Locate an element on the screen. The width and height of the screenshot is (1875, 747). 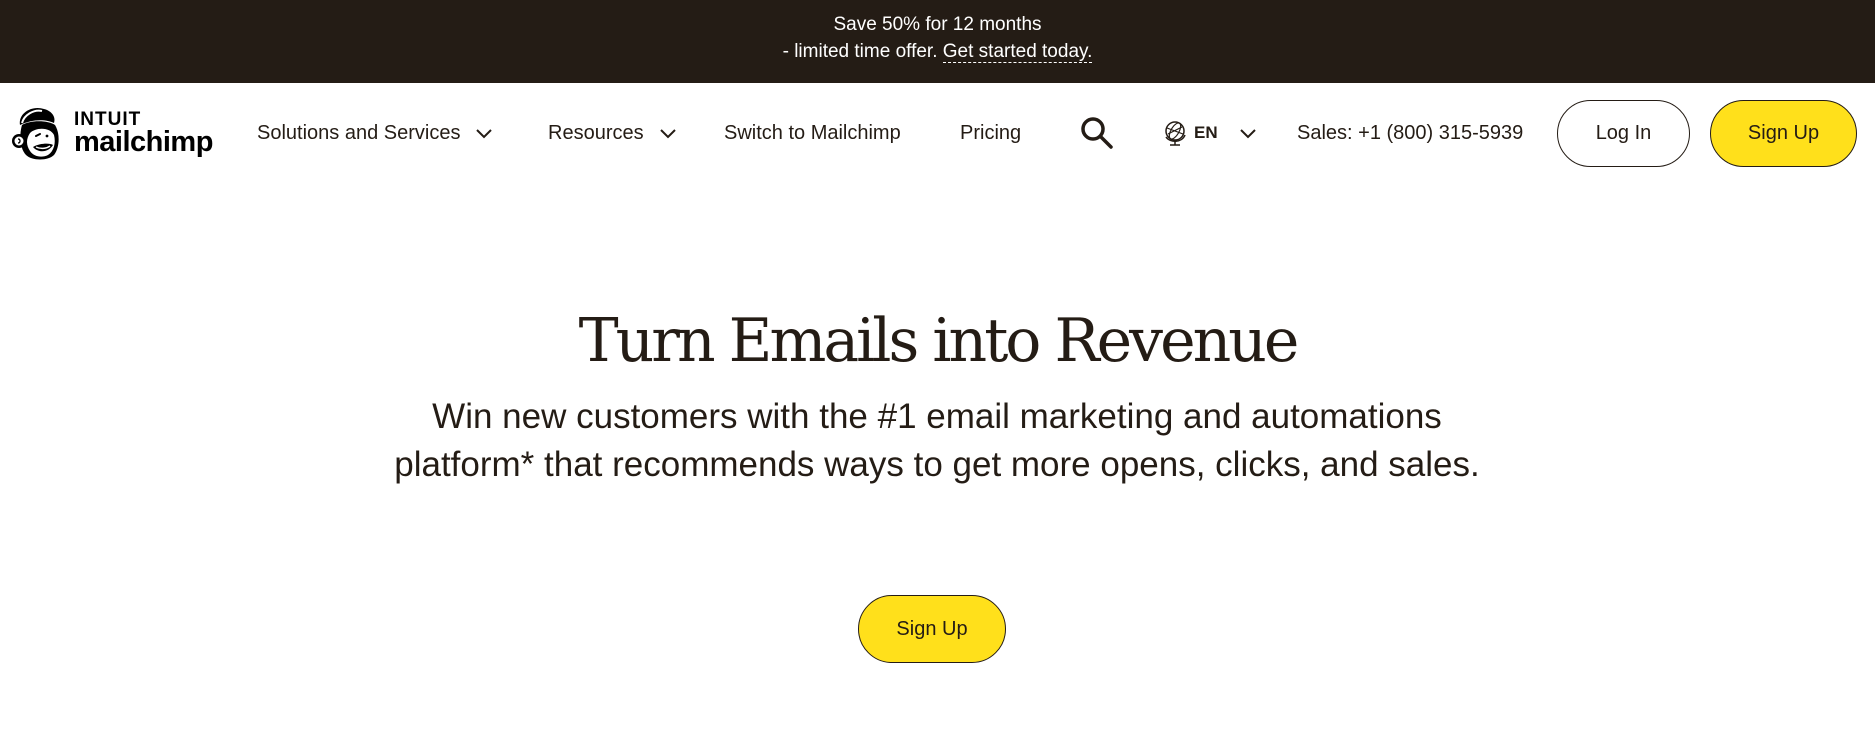
nav-switch-to-mailchimp: Switch to Mailchimp is located at coordinates (812, 133).